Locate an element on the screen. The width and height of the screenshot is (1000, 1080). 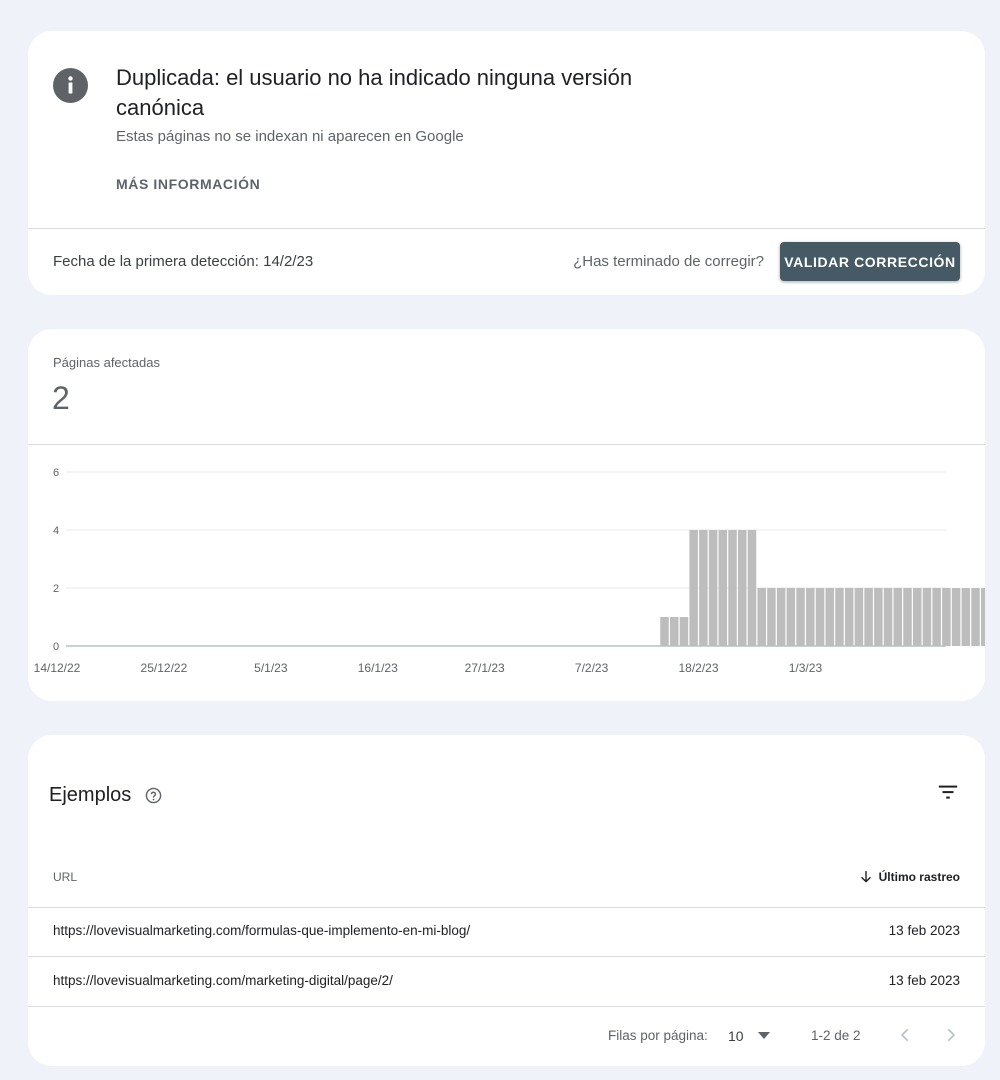
last-crawl-label: Último rastreo is located at coordinates (919, 877).